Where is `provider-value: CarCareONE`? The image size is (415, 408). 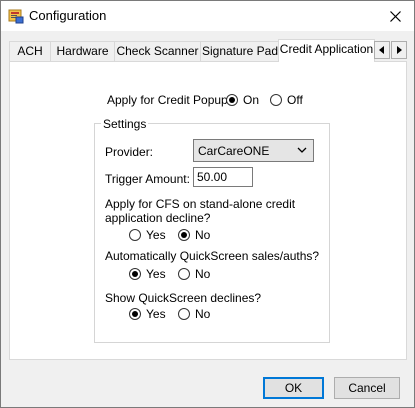 provider-value: CarCareONE is located at coordinates (234, 150).